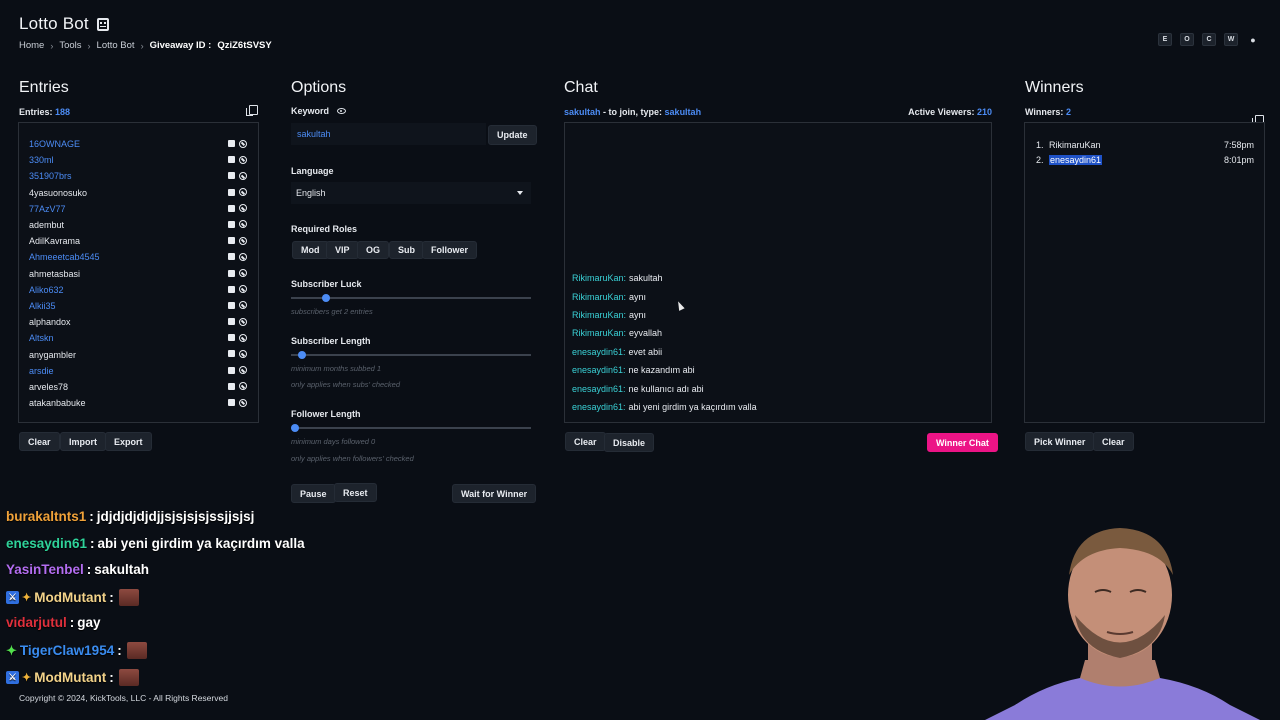 Image resolution: width=1280 pixels, height=720 pixels. Describe the element at coordinates (313, 493) in the screenshot. I see `pause-button: Pause` at that location.